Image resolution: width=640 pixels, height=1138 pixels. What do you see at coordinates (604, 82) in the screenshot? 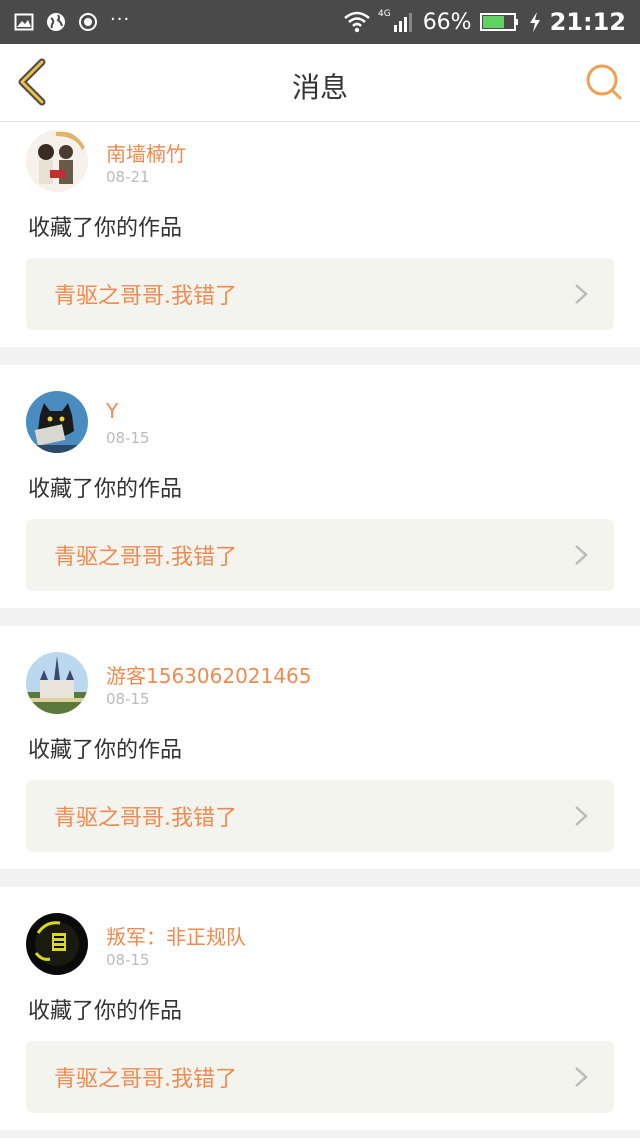
I see `search-icon` at bounding box center [604, 82].